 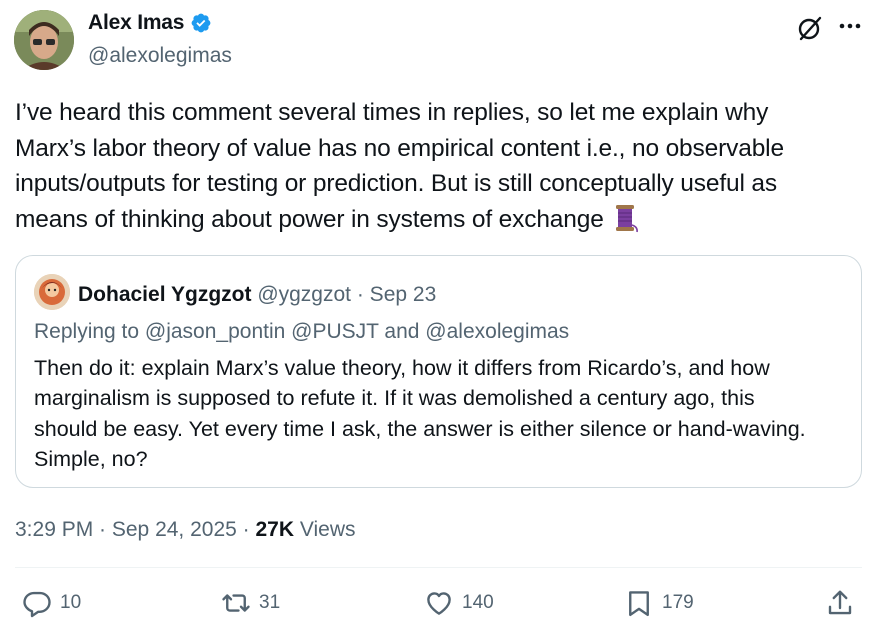 I want to click on views-label: Views, so click(x=325, y=529).